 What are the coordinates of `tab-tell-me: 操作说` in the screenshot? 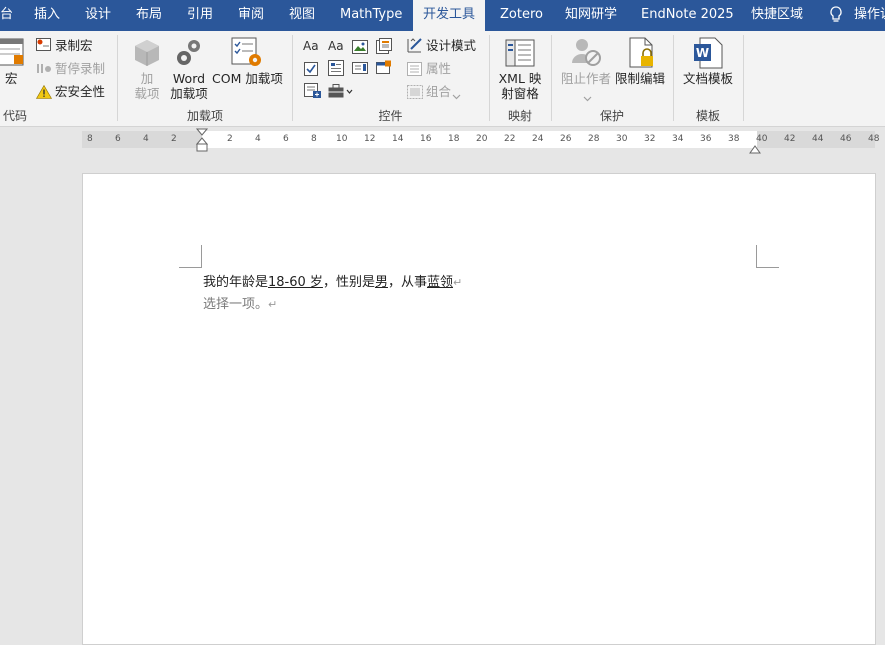 It's located at (869, 15).